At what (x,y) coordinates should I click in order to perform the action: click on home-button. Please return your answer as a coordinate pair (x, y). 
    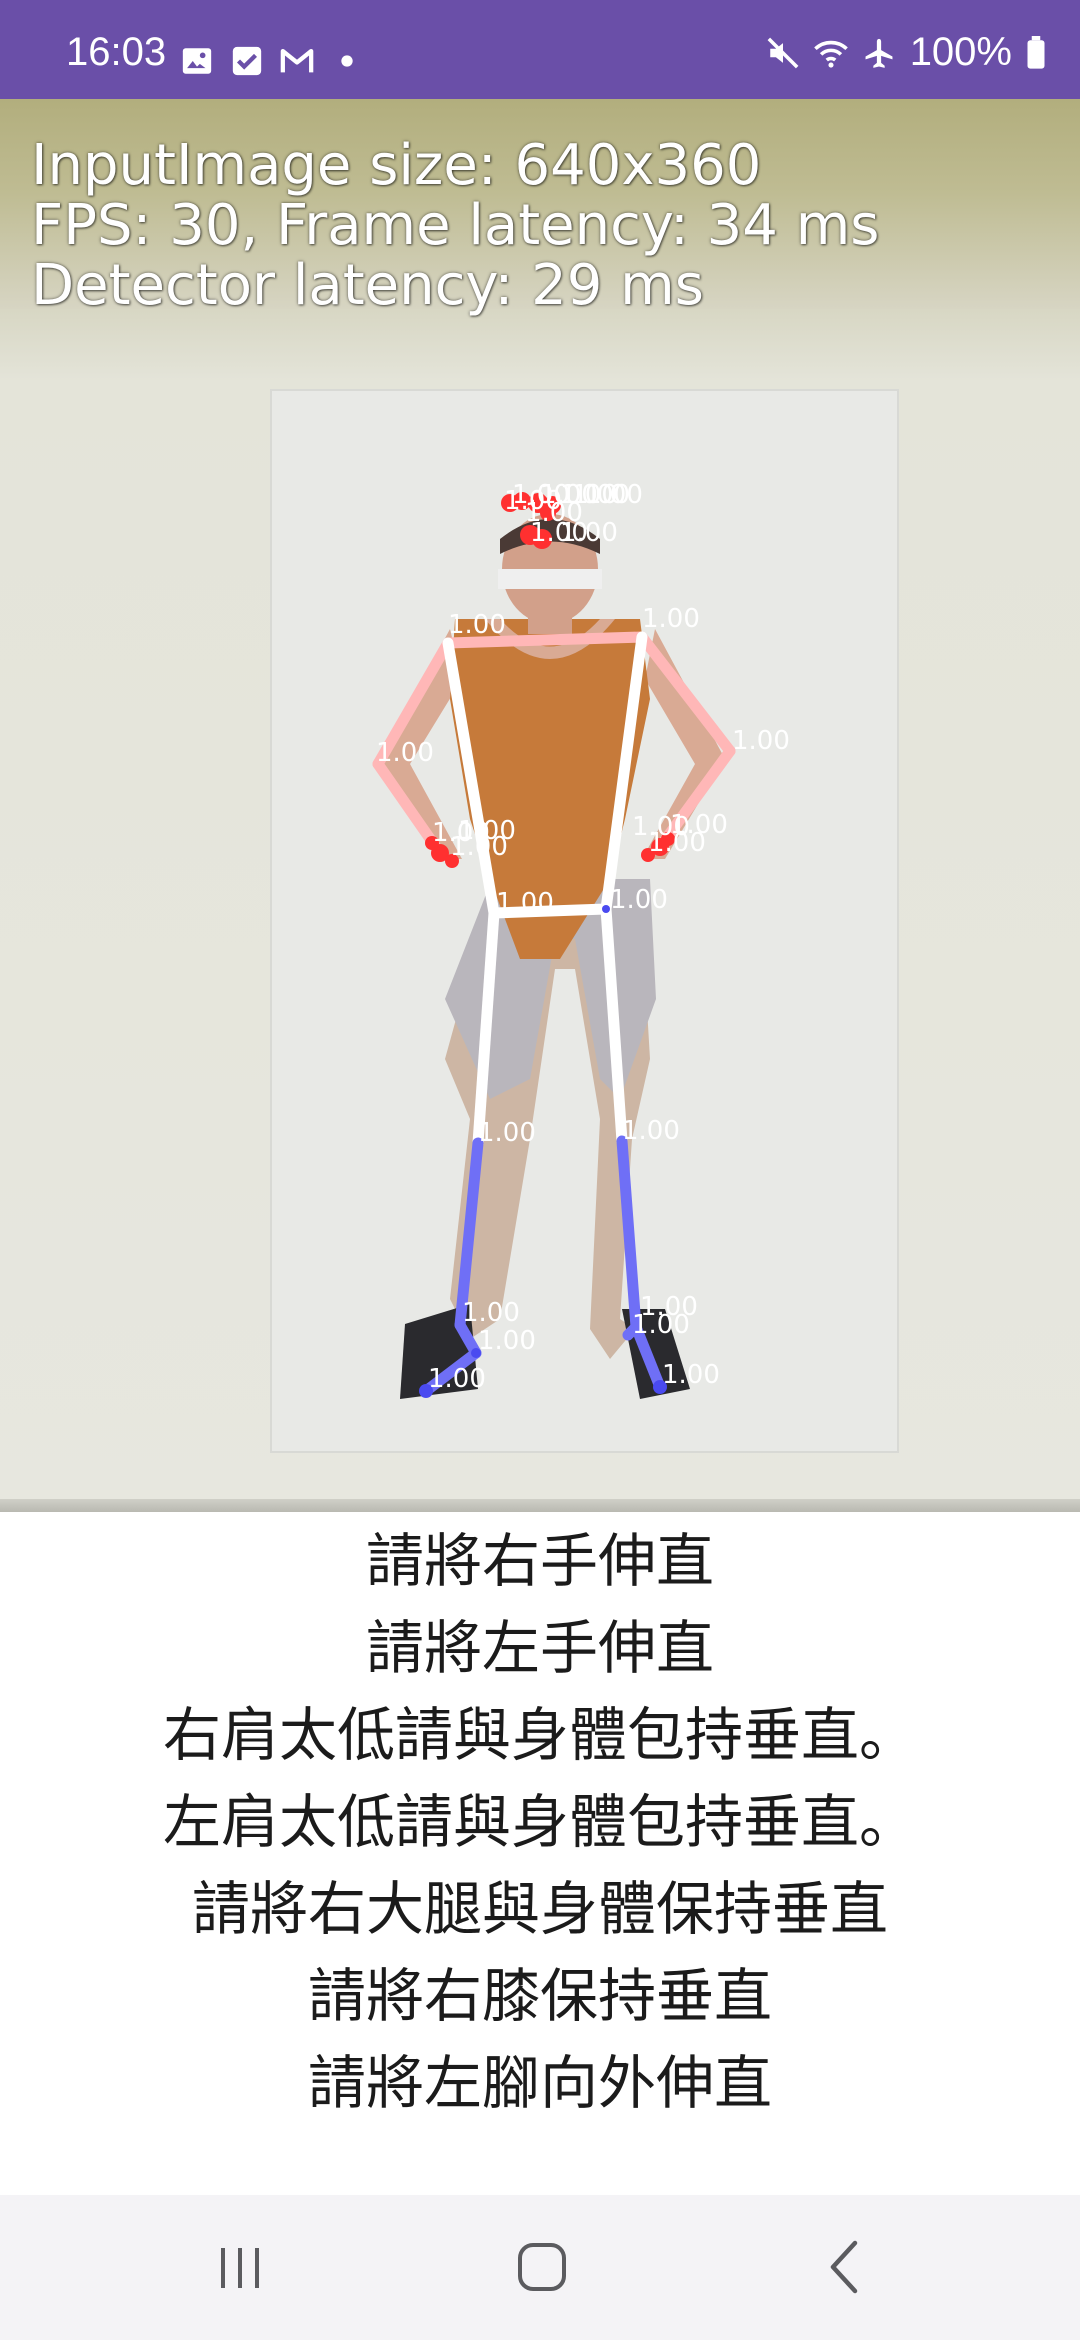
    Looking at the image, I should click on (542, 2267).